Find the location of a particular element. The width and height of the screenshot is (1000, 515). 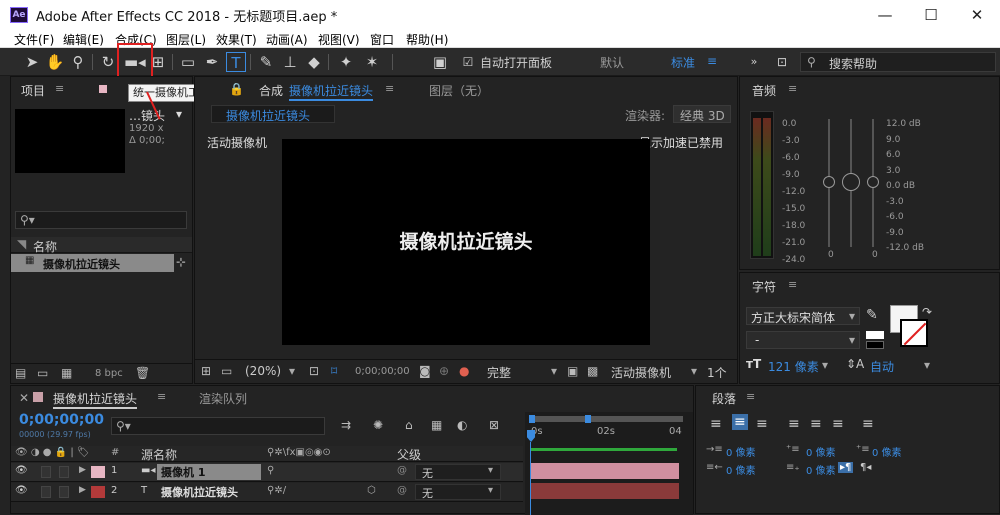

region-of-interest-icon: ▣ is located at coordinates (572, 371).